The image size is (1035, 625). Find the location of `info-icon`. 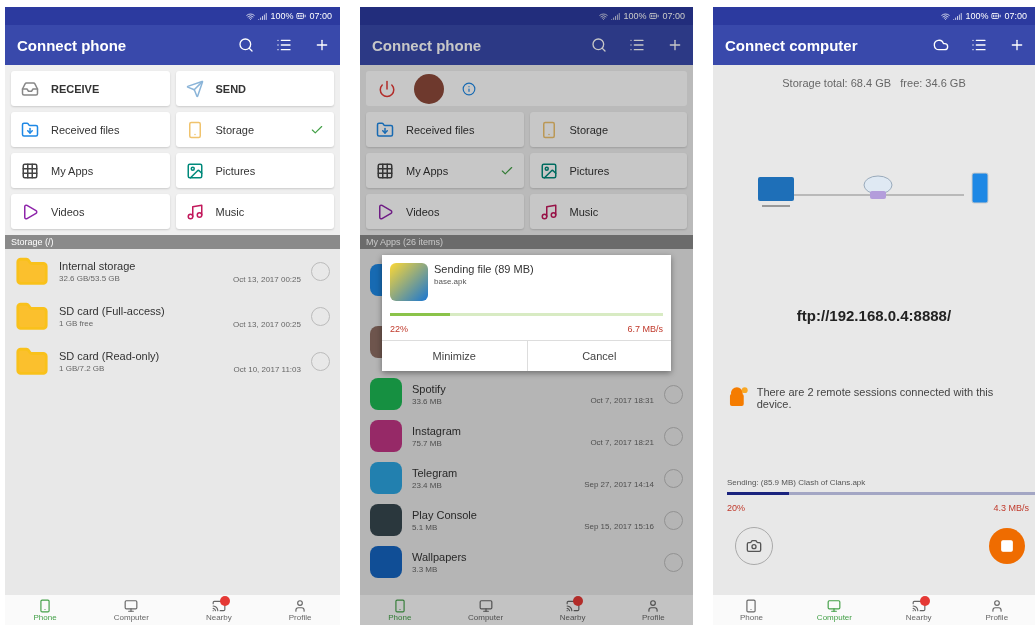

info-icon is located at coordinates (469, 88).